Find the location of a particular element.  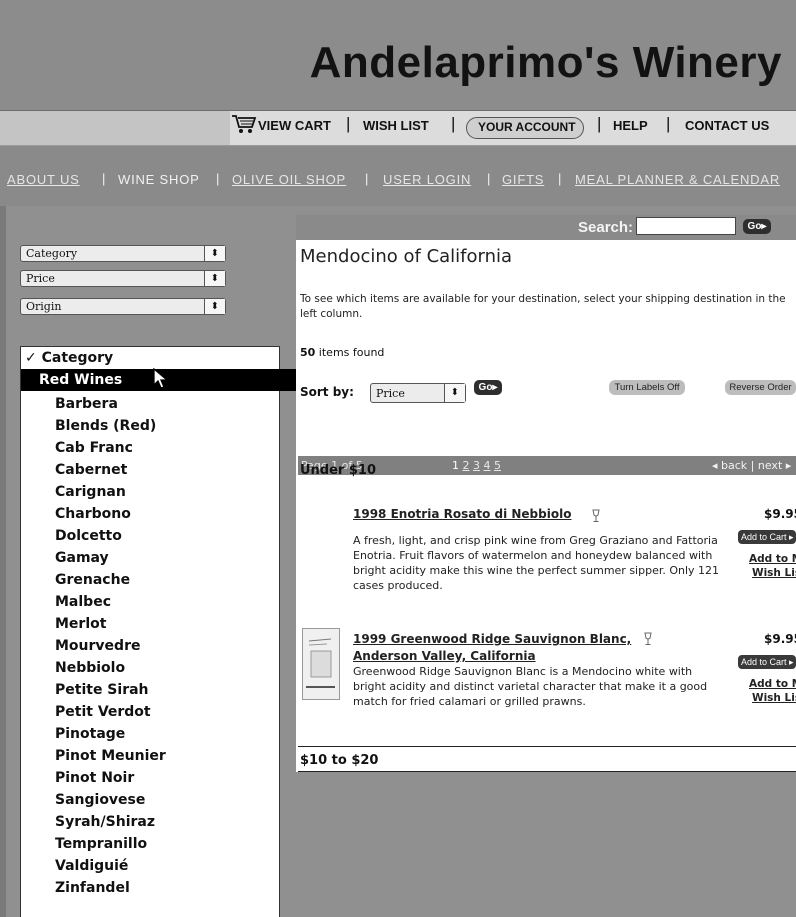

section-heading: Under $10 is located at coordinates (338, 470).